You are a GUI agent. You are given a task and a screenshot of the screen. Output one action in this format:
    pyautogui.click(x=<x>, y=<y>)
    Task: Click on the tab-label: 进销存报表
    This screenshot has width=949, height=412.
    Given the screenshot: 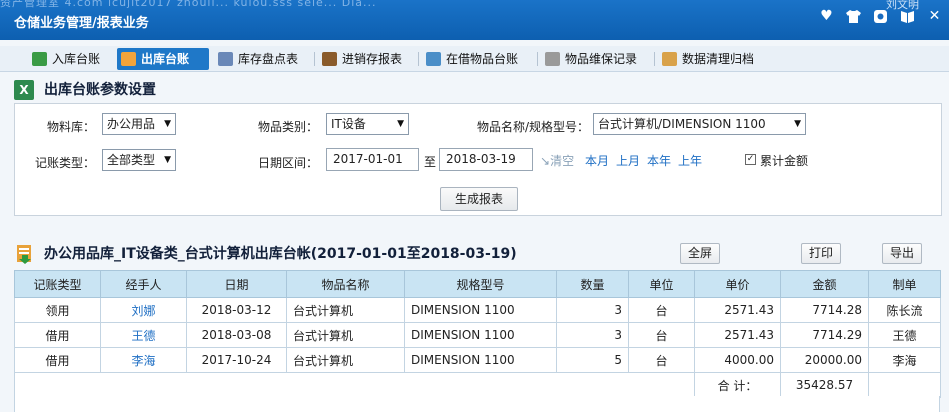 What is the action you would take?
    pyautogui.click(x=372, y=59)
    